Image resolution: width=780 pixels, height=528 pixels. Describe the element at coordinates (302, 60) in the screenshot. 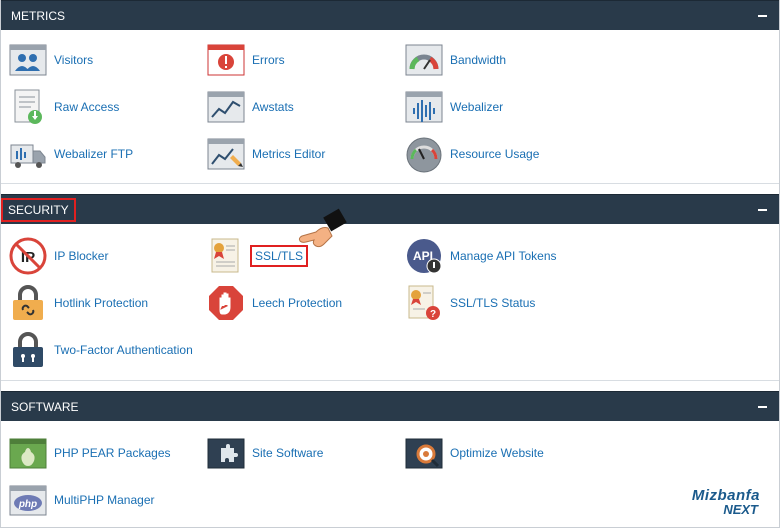

I see `metrics-item-errors: Errors` at that location.